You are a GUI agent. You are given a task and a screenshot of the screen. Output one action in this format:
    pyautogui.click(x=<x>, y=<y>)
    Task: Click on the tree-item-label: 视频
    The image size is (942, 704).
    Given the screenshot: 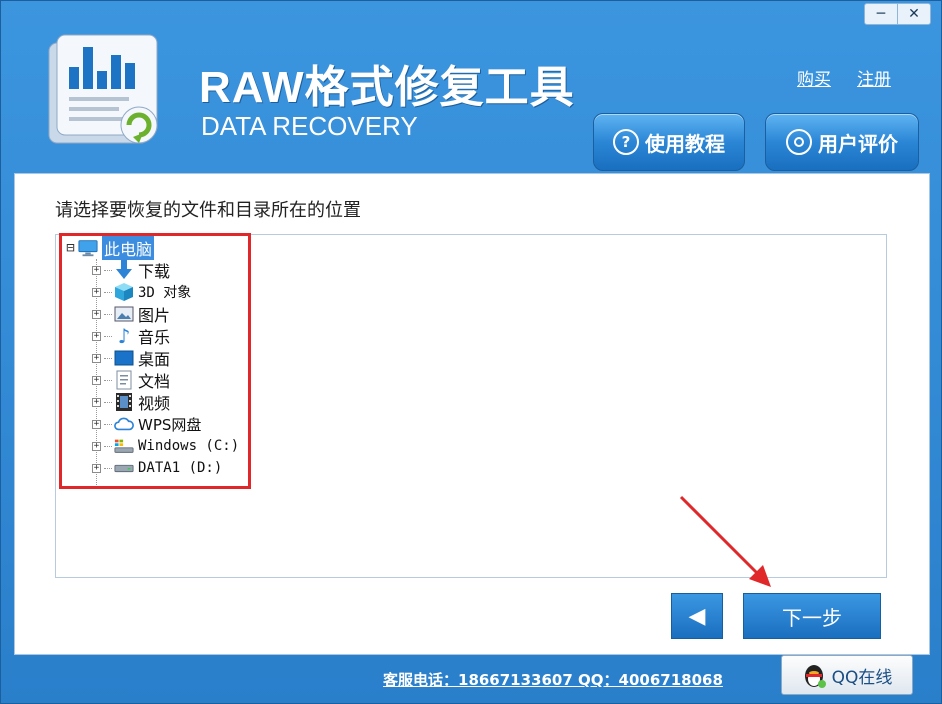 What is the action you would take?
    pyautogui.click(x=154, y=403)
    